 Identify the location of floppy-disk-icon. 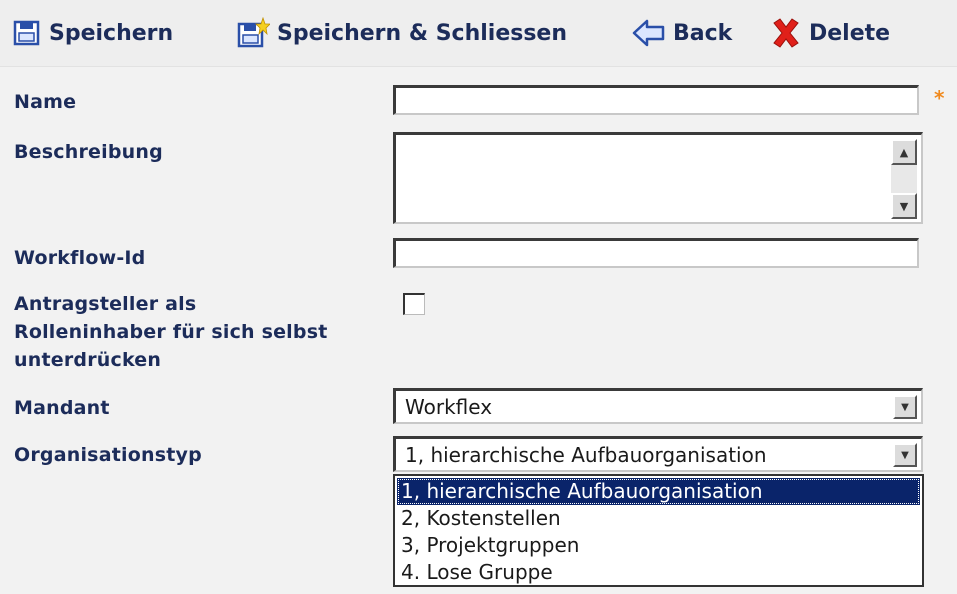
(26, 33).